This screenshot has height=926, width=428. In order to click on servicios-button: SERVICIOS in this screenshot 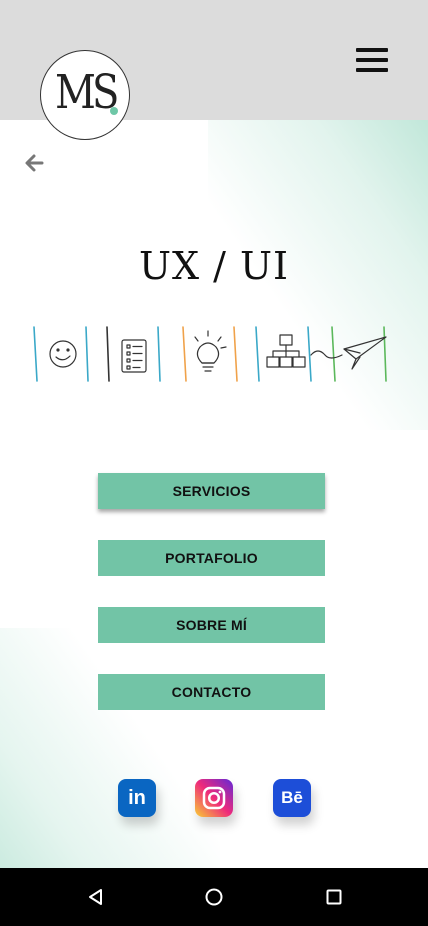, I will do `click(211, 491)`.